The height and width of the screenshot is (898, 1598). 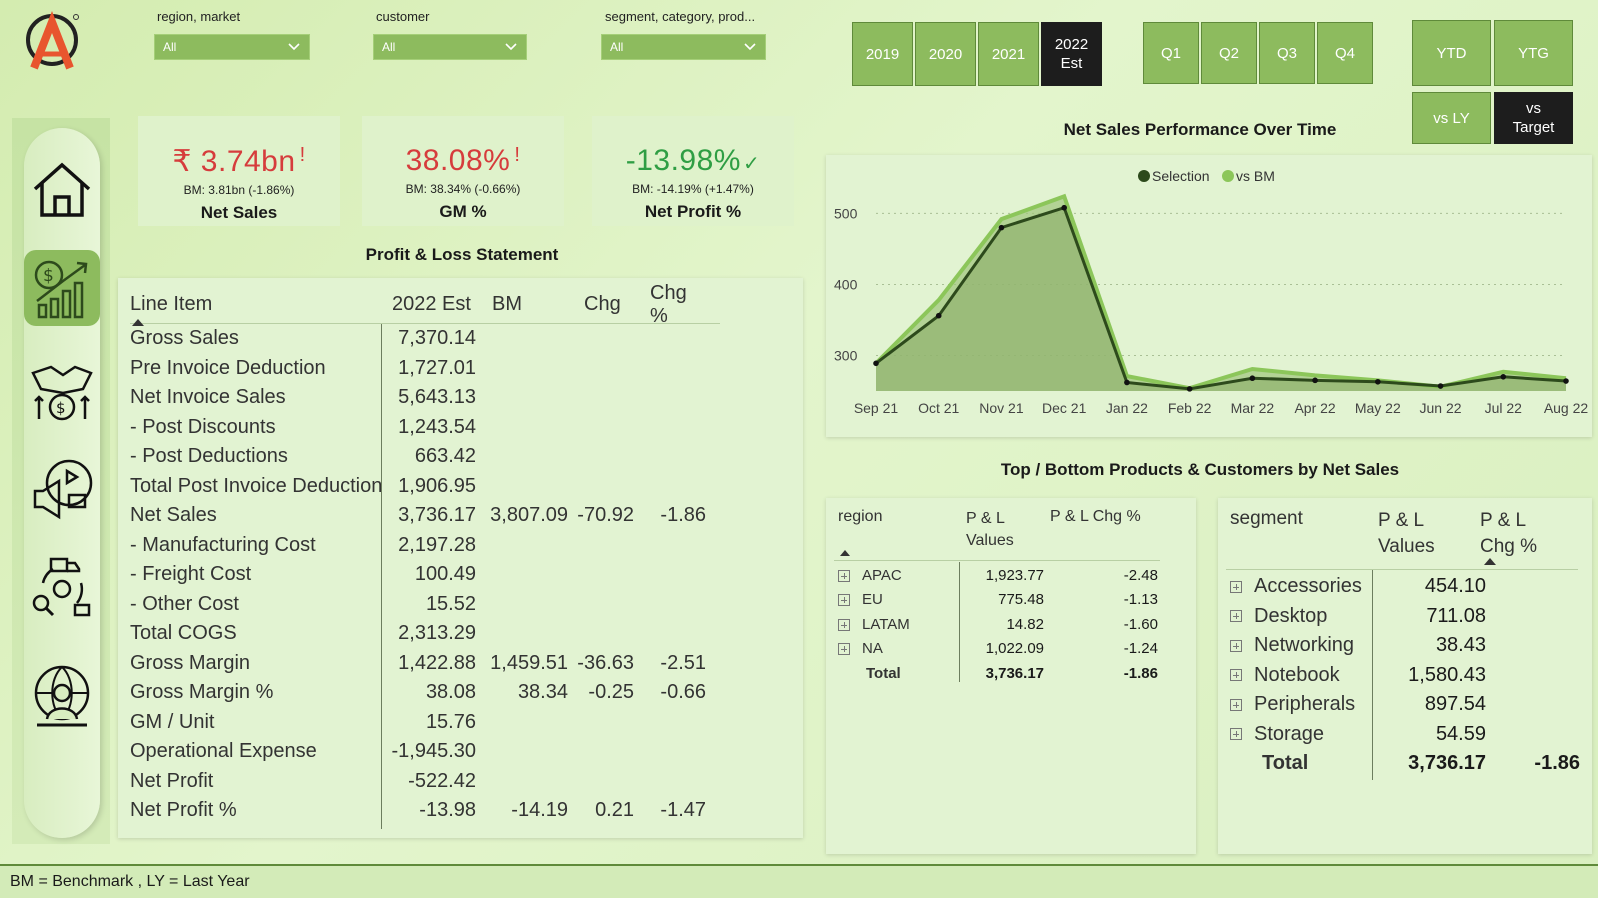 I want to click on segment-chg-pct: -1.86, so click(x=1557, y=763).